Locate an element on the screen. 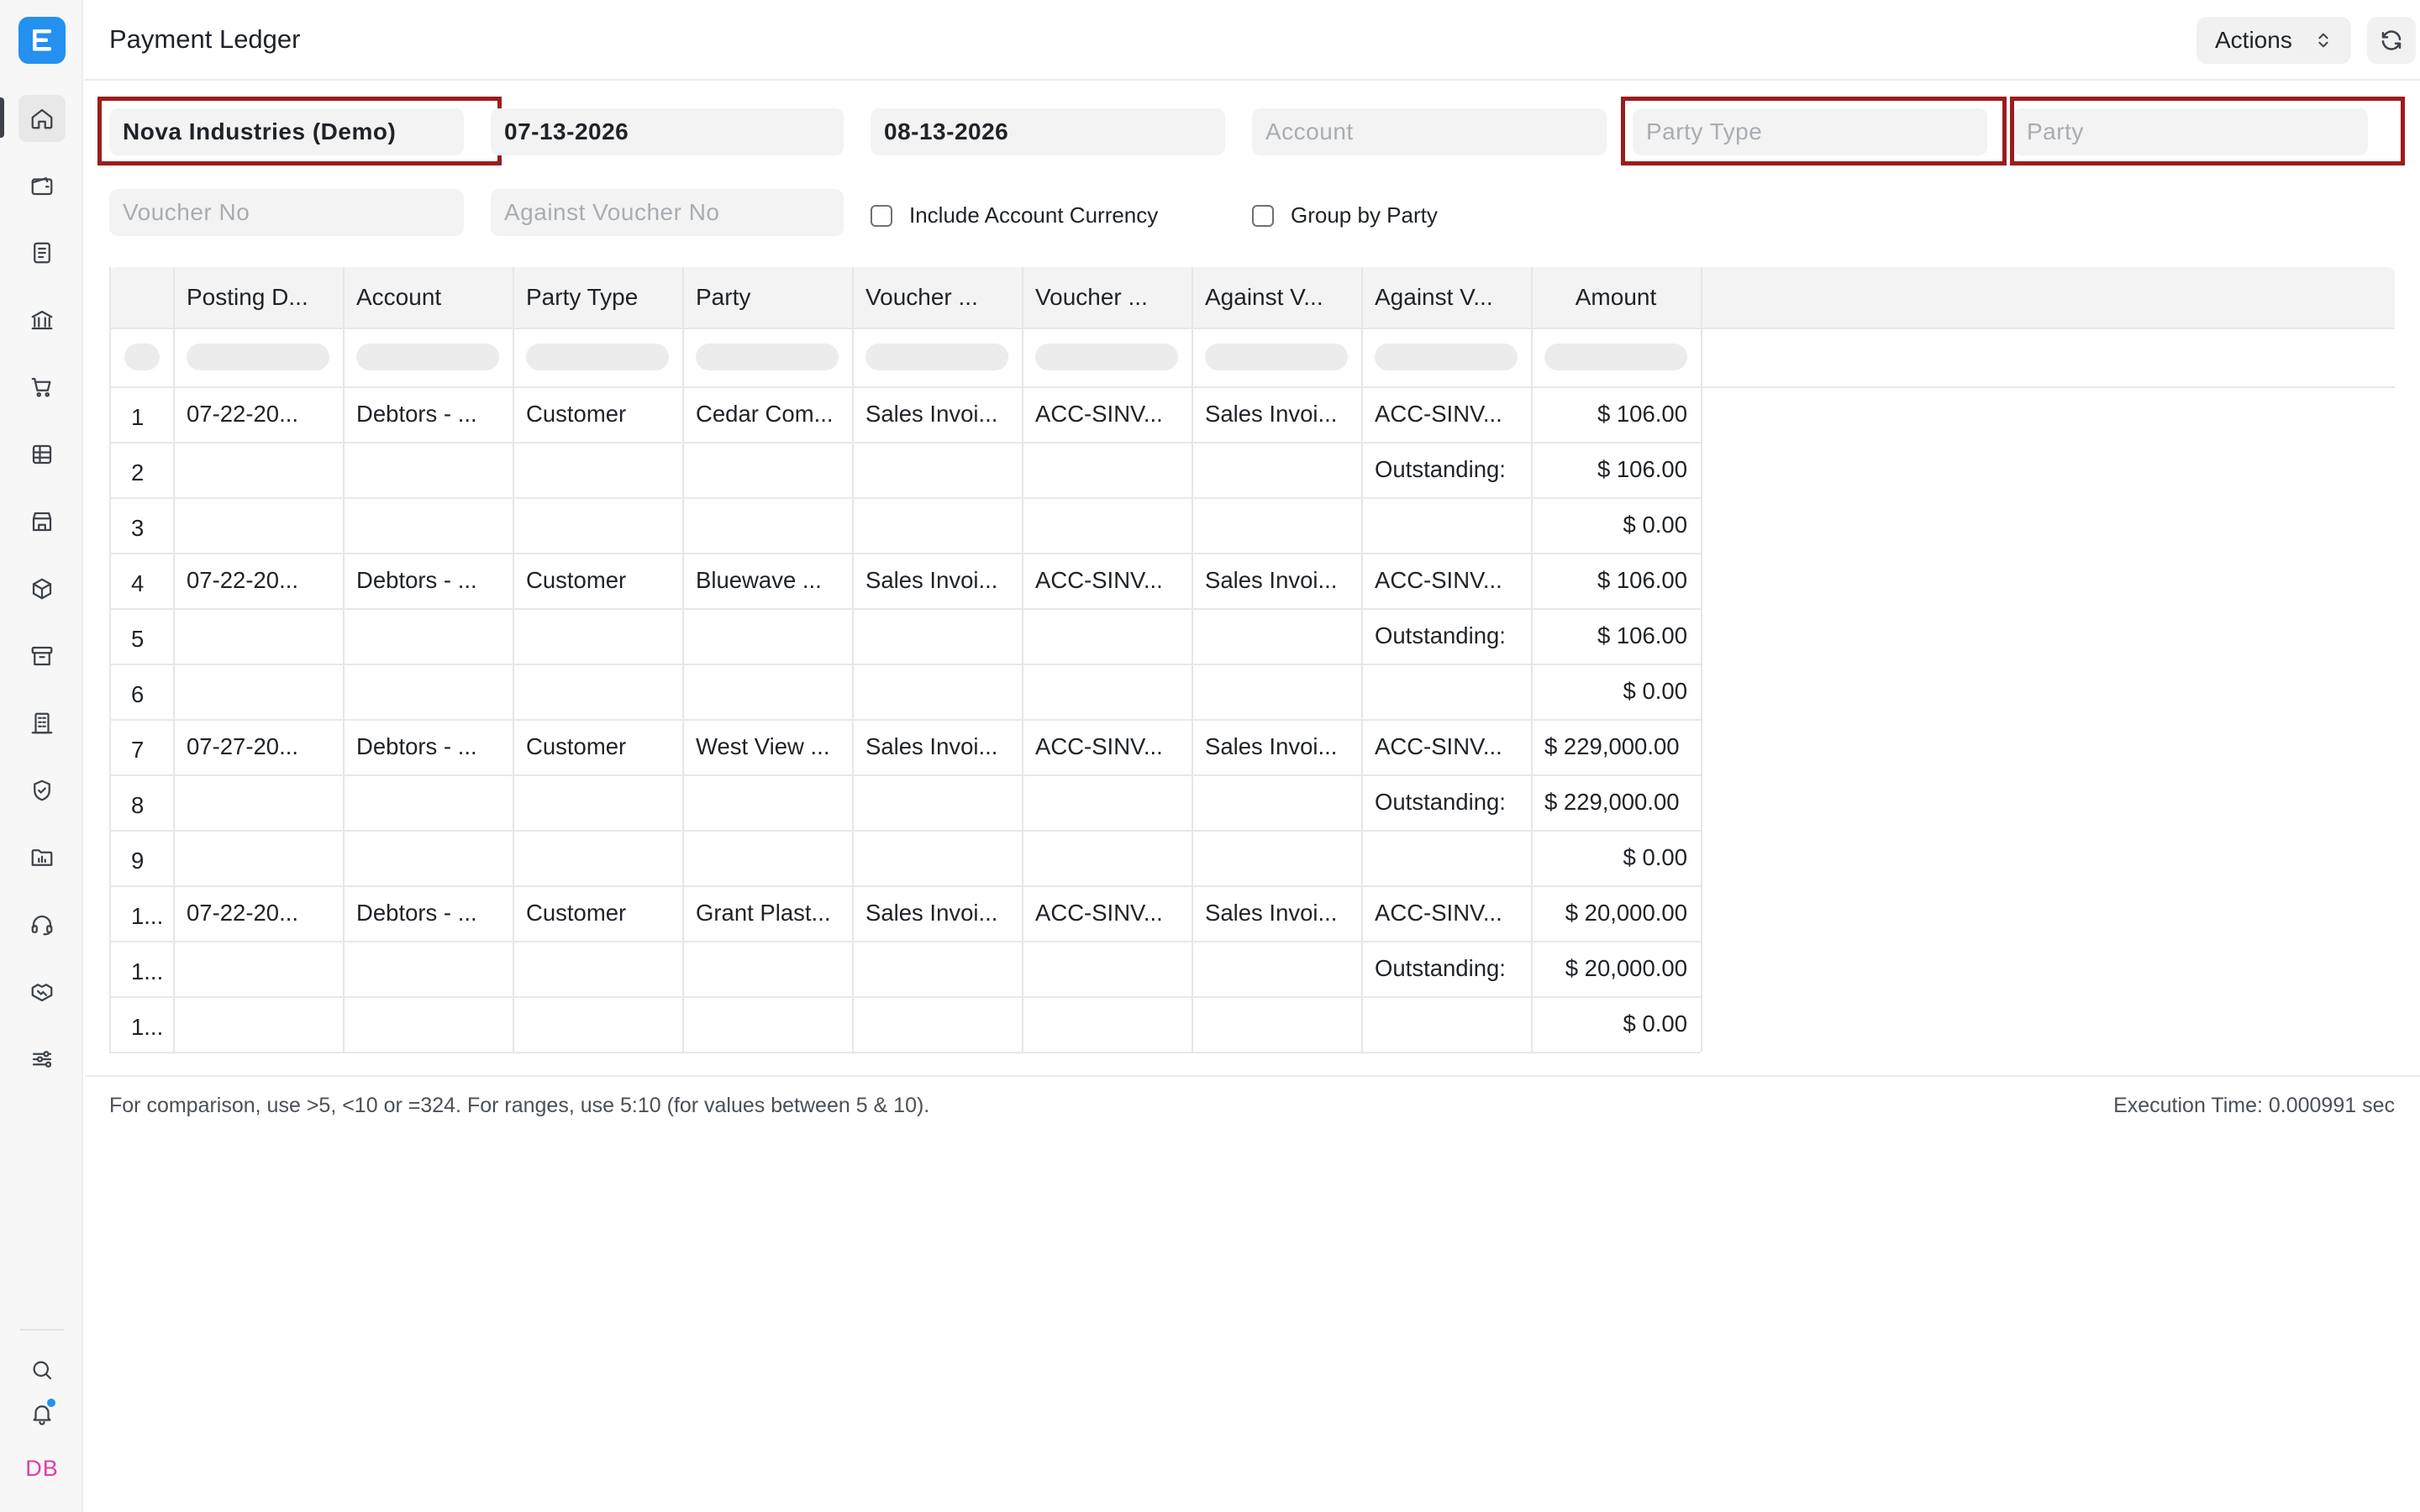 Image resolution: width=2420 pixels, height=1512 pixels. sidebar-notifications is located at coordinates (42, 1413).